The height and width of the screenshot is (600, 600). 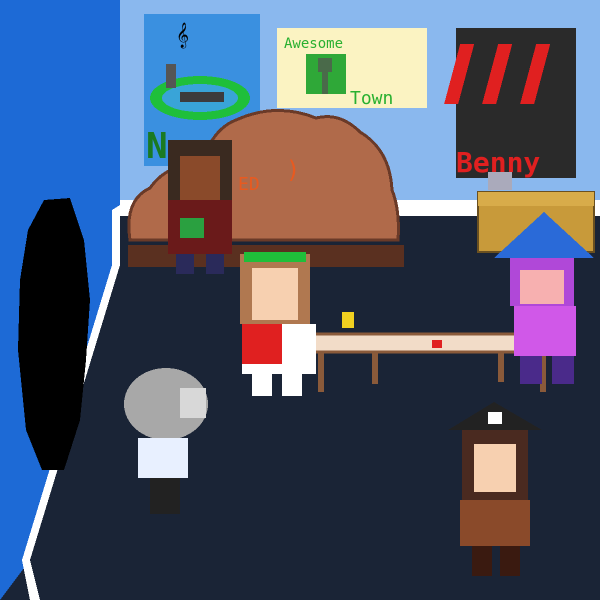 I want to click on dark-haired-kid, so click(x=200, y=207).